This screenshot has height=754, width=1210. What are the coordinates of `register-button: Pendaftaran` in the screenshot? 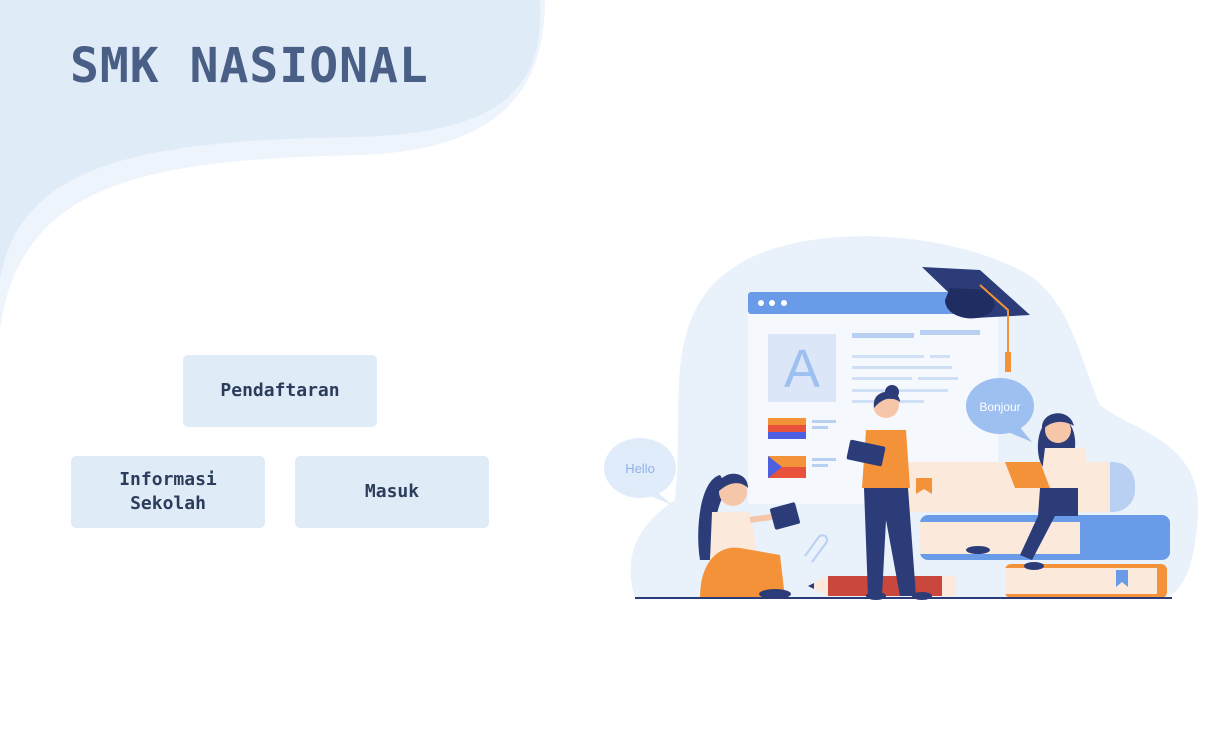 It's located at (280, 391).